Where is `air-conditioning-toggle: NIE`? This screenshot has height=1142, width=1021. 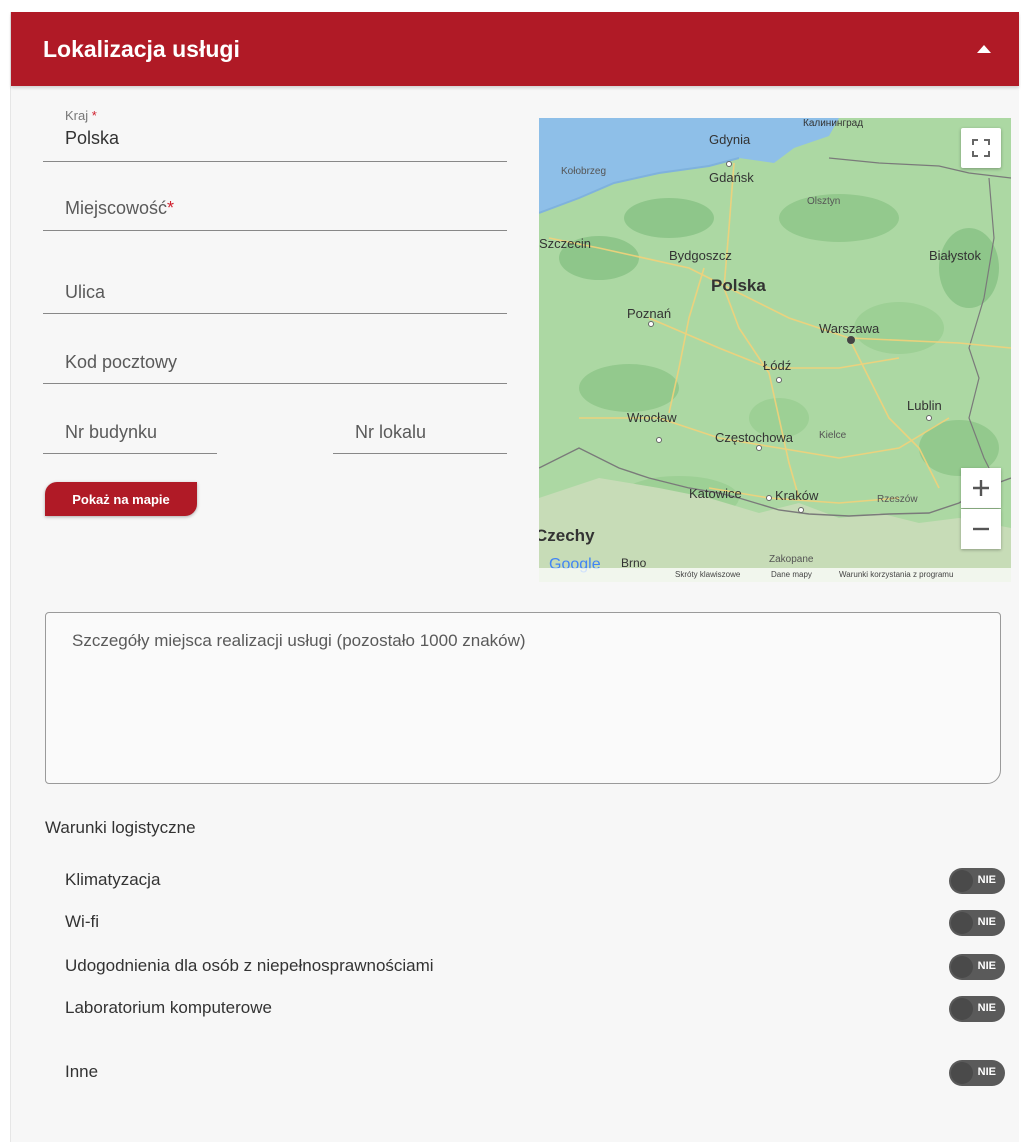 air-conditioning-toggle: NIE is located at coordinates (977, 881).